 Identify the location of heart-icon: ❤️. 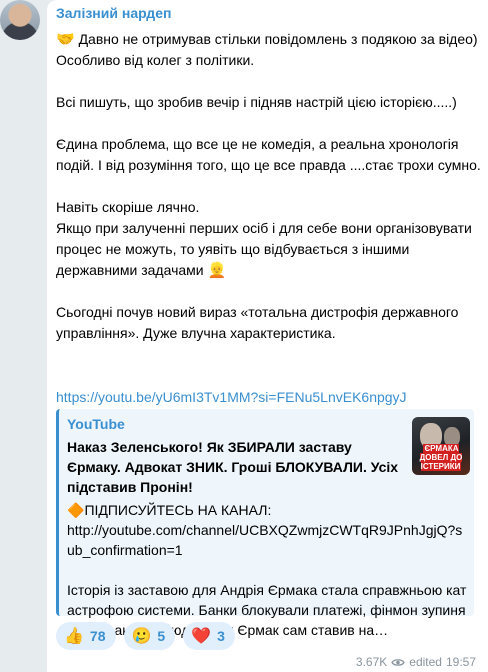
(201, 636).